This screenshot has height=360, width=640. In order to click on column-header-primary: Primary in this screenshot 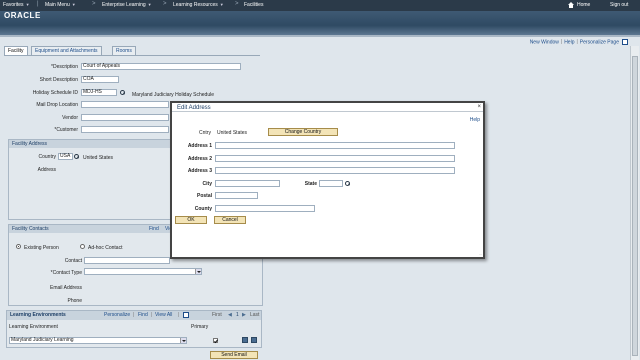, I will do `click(200, 327)`.